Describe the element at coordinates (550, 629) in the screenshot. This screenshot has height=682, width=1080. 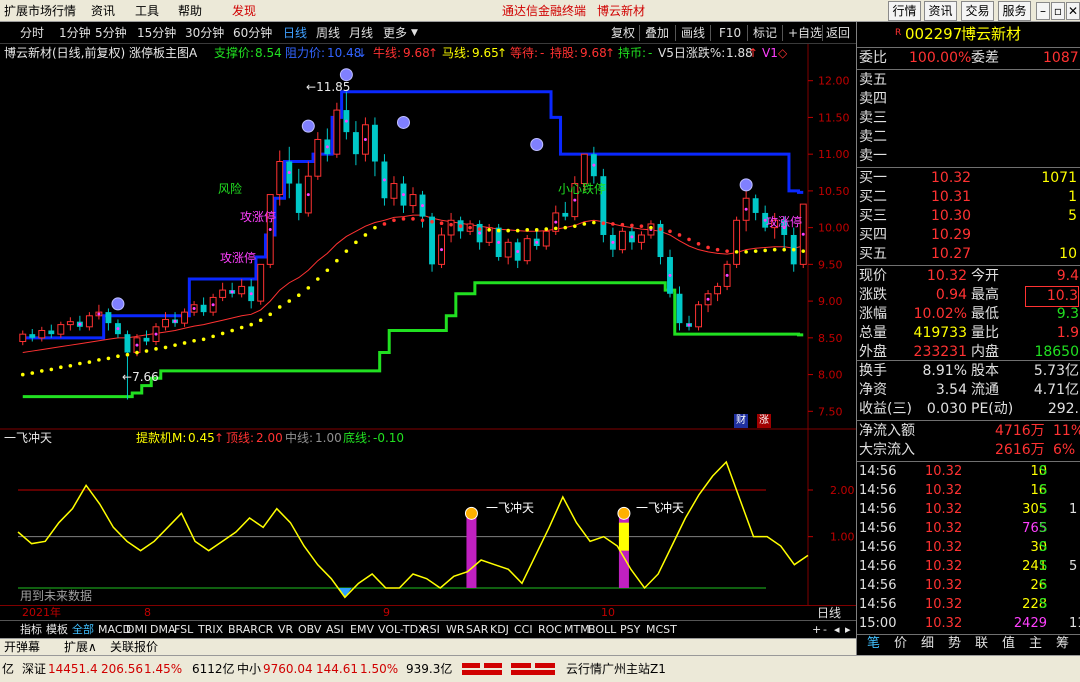
I see `indicator-tab: ROC` at that location.